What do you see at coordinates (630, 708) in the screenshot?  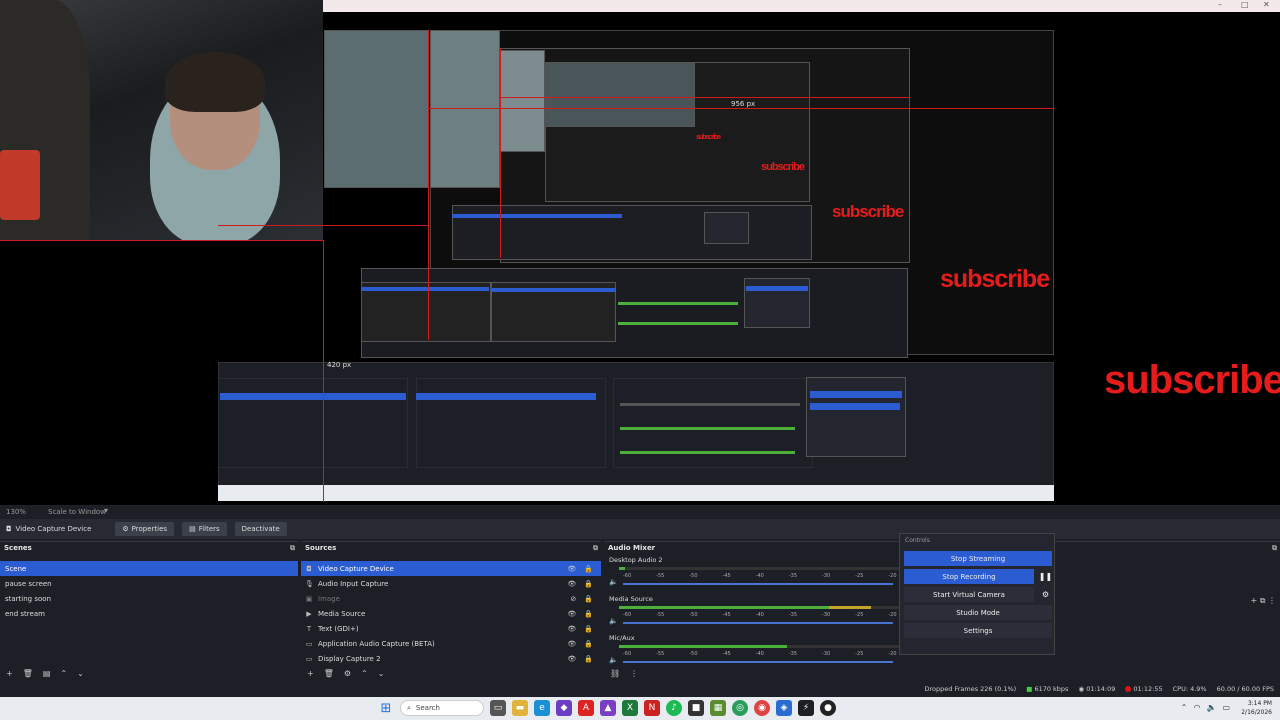 I see `excel-icon: X` at bounding box center [630, 708].